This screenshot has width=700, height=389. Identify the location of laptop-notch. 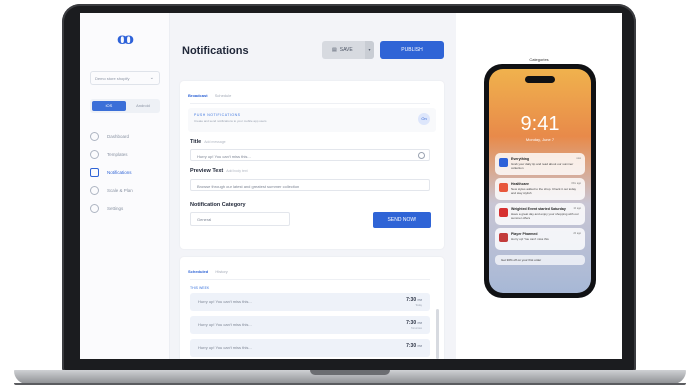
(350, 372).